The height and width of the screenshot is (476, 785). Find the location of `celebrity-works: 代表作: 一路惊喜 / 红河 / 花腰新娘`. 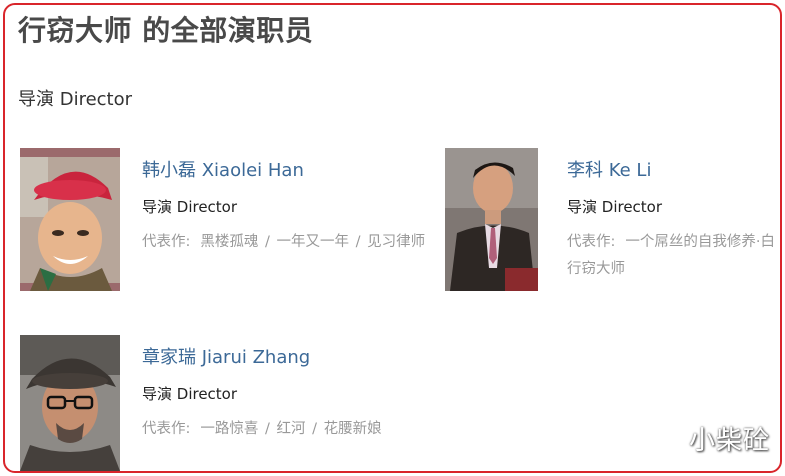

celebrity-works: 代表作: 一路惊喜 / 红河 / 花腰新娘 is located at coordinates (292, 429).